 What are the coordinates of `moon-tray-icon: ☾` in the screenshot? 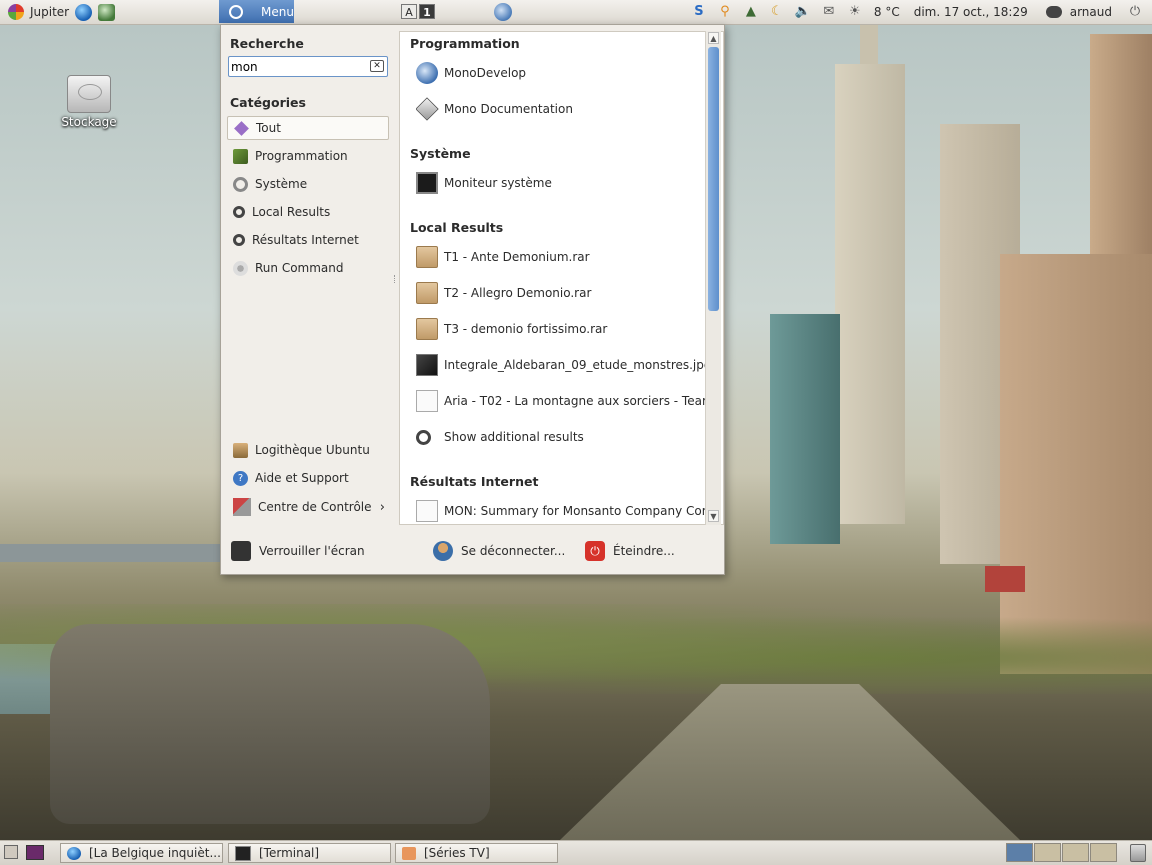 It's located at (777, 12).